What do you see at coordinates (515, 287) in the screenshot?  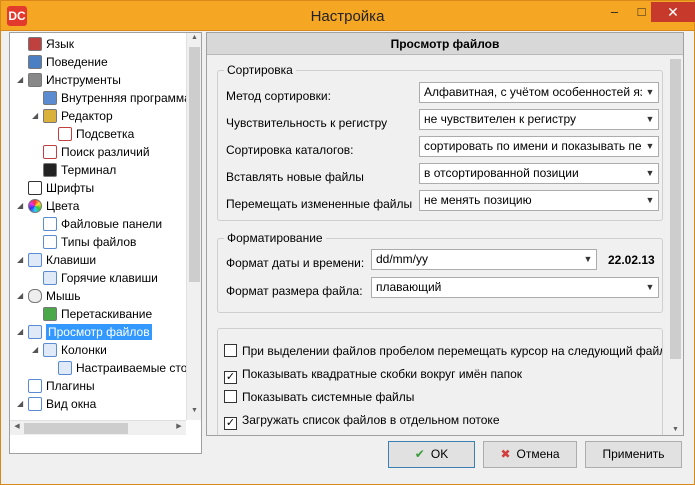 I see `file-size-format-select: плавающий ▼` at bounding box center [515, 287].